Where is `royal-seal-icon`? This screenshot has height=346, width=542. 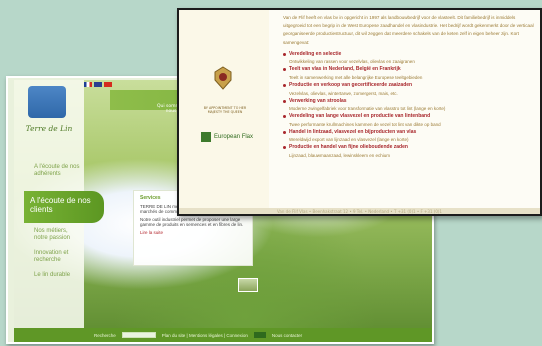
royal-seal-icon is located at coordinates (223, 78).